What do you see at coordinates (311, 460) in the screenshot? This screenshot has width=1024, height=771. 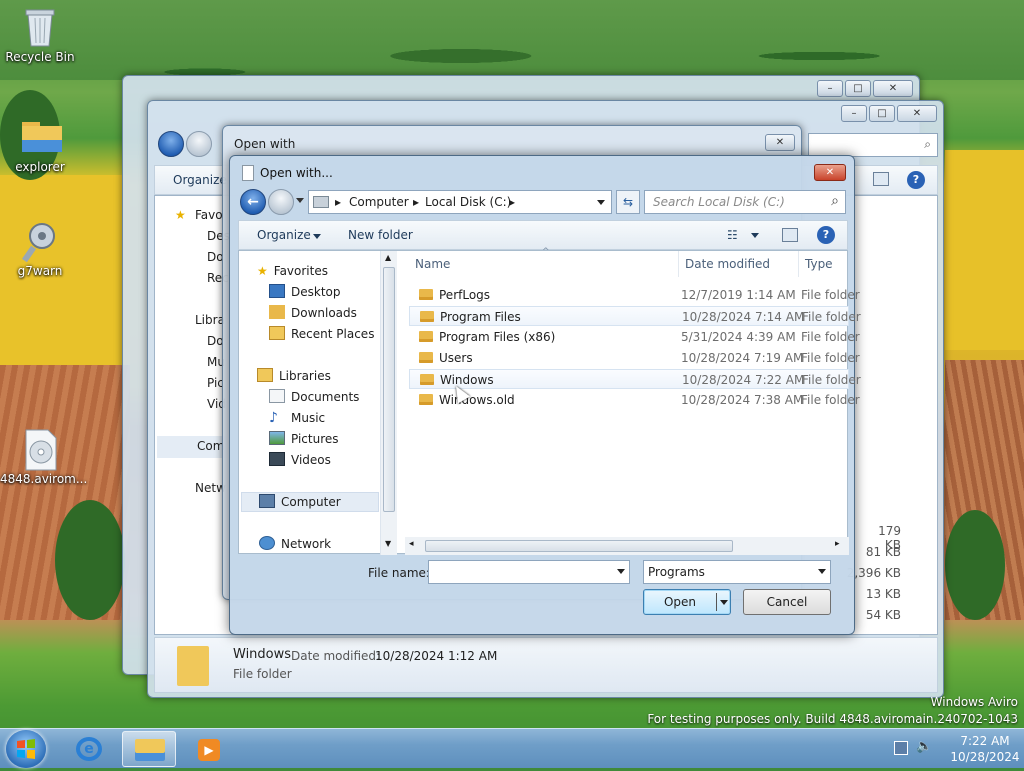 I see `nav-label: Videos` at bounding box center [311, 460].